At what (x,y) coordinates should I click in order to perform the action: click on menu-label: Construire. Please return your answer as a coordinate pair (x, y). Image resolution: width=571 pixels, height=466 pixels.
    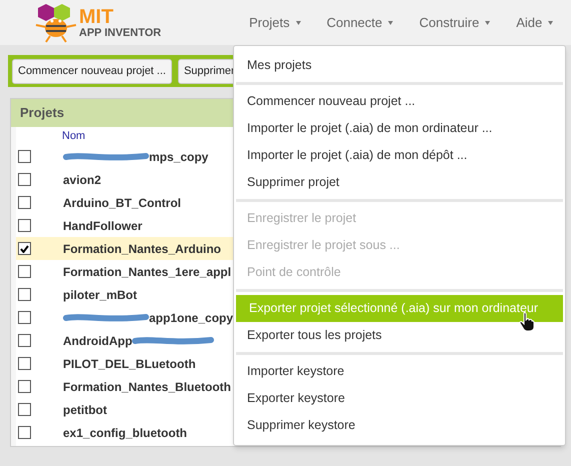
    Looking at the image, I should click on (449, 23).